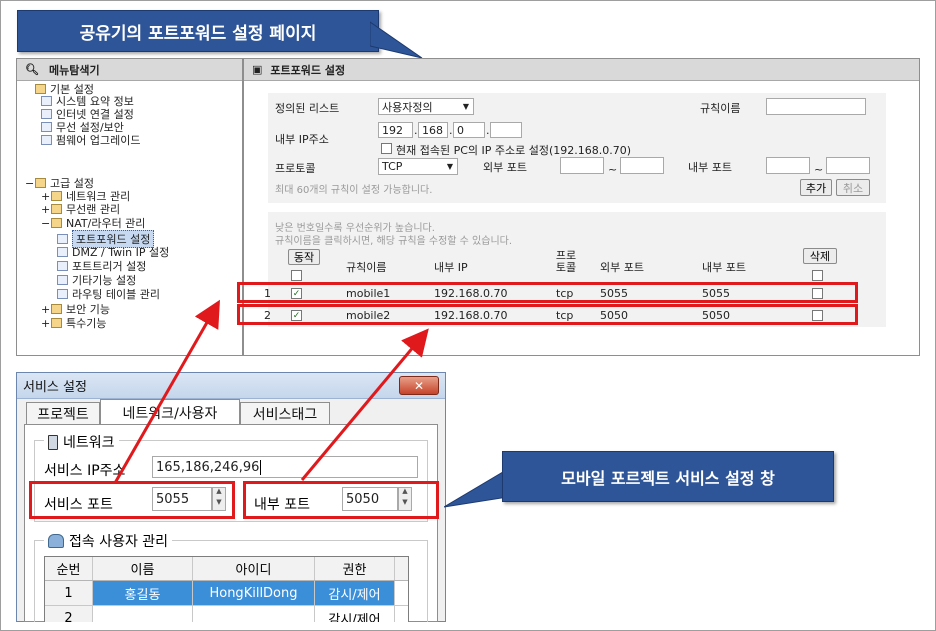 The width and height of the screenshot is (936, 631). I want to click on arrow-internal-port, so click(364, 404).